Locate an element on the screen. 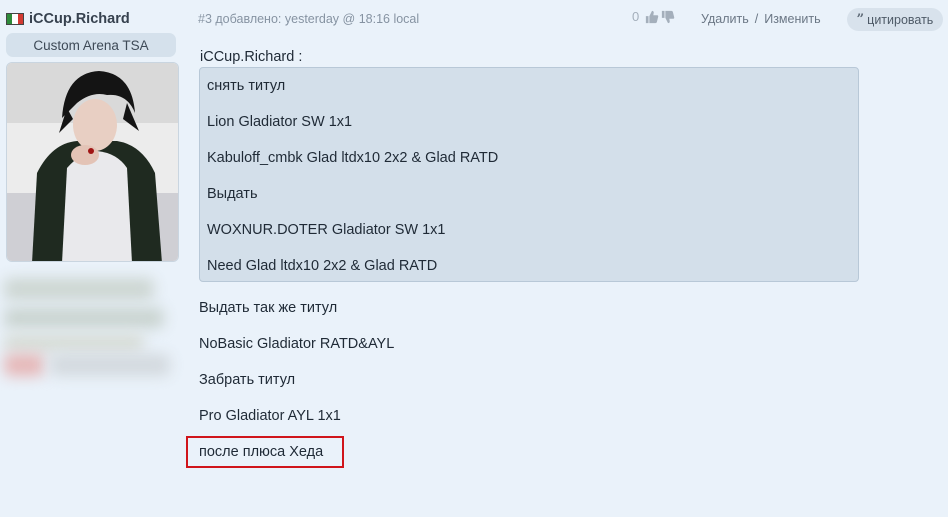 Image resolution: width=948 pixels, height=517 pixels. quote-line: WOXNUR.DOTER Gladiator SW 1x1 is located at coordinates (326, 230).